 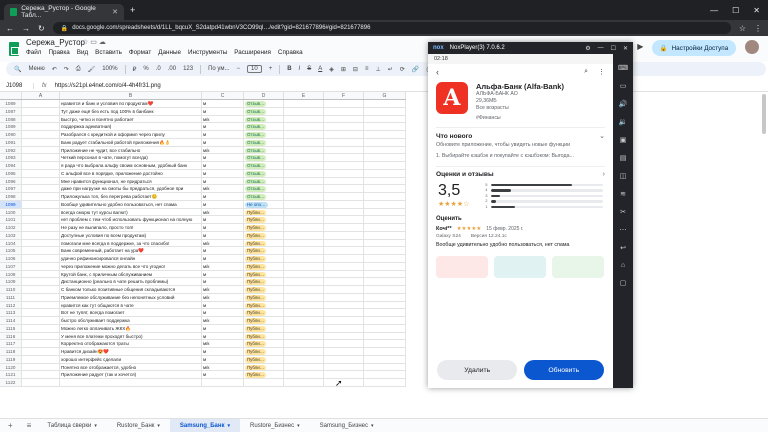 What do you see at coordinates (275, 425) in the screenshot?
I see `sheet-tab: Rustore_Бизнес ▾` at bounding box center [275, 425].